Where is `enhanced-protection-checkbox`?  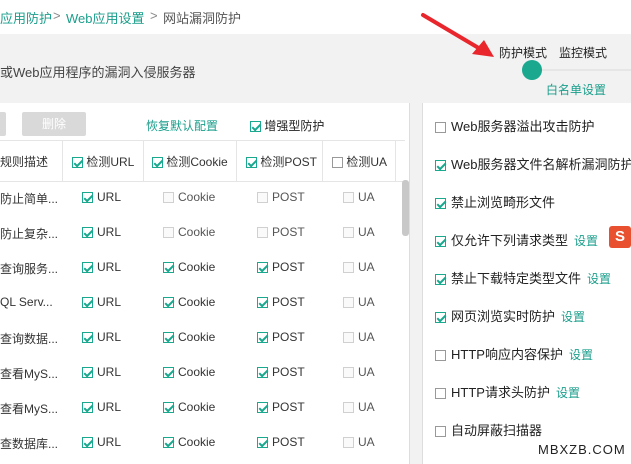
enhanced-protection-checkbox is located at coordinates (255, 127).